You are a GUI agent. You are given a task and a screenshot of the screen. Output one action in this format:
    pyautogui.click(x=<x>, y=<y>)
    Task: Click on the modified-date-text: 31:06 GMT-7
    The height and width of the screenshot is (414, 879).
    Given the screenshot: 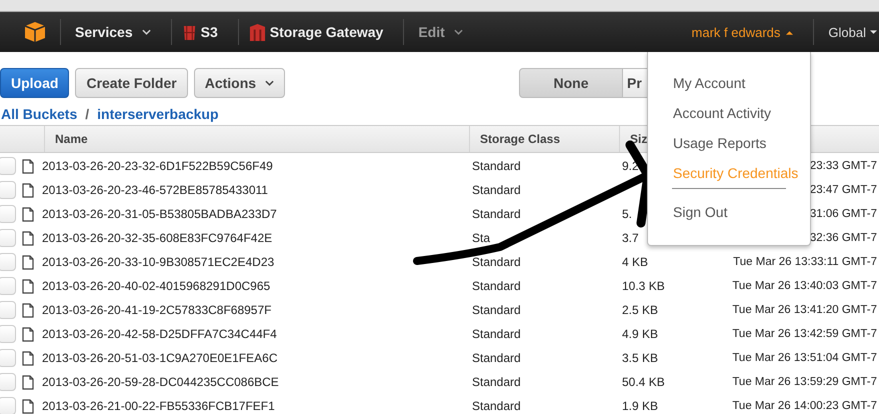 What is the action you would take?
    pyautogui.click(x=843, y=214)
    